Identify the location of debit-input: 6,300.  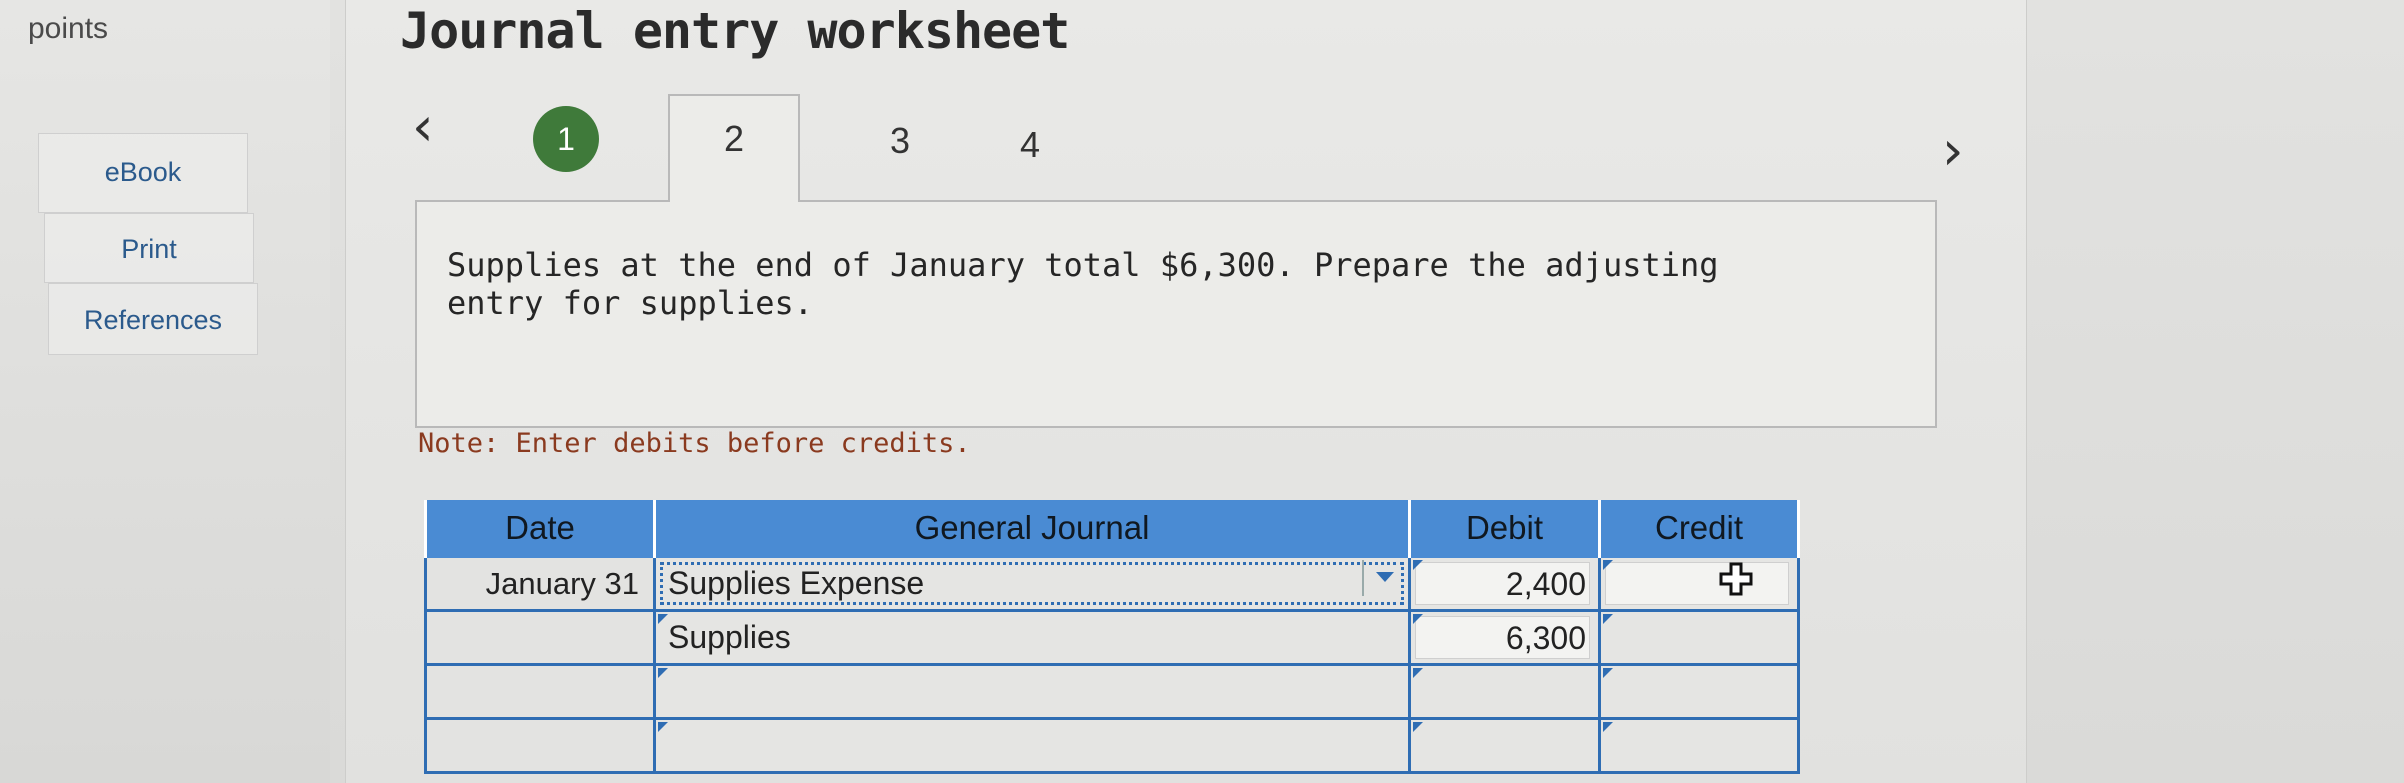
(1506, 639).